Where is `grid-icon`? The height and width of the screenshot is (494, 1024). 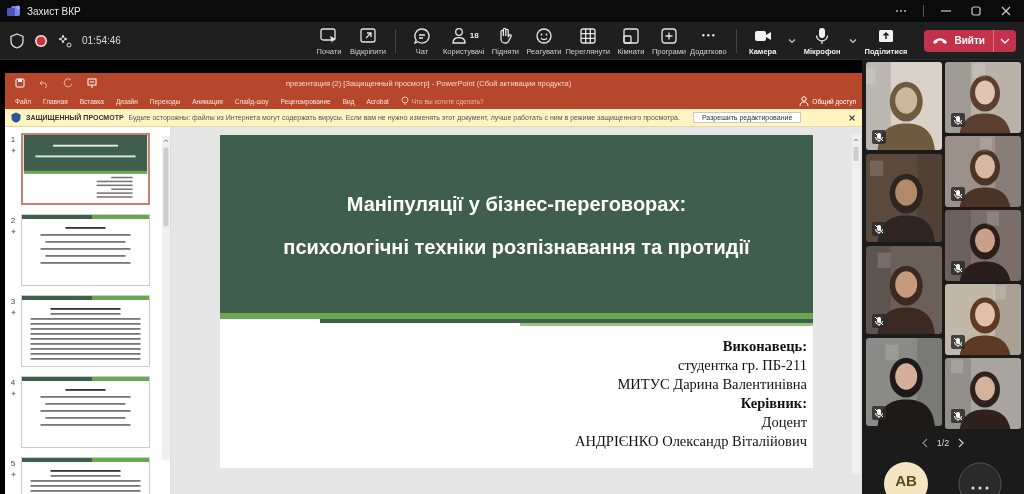 grid-icon is located at coordinates (587, 35).